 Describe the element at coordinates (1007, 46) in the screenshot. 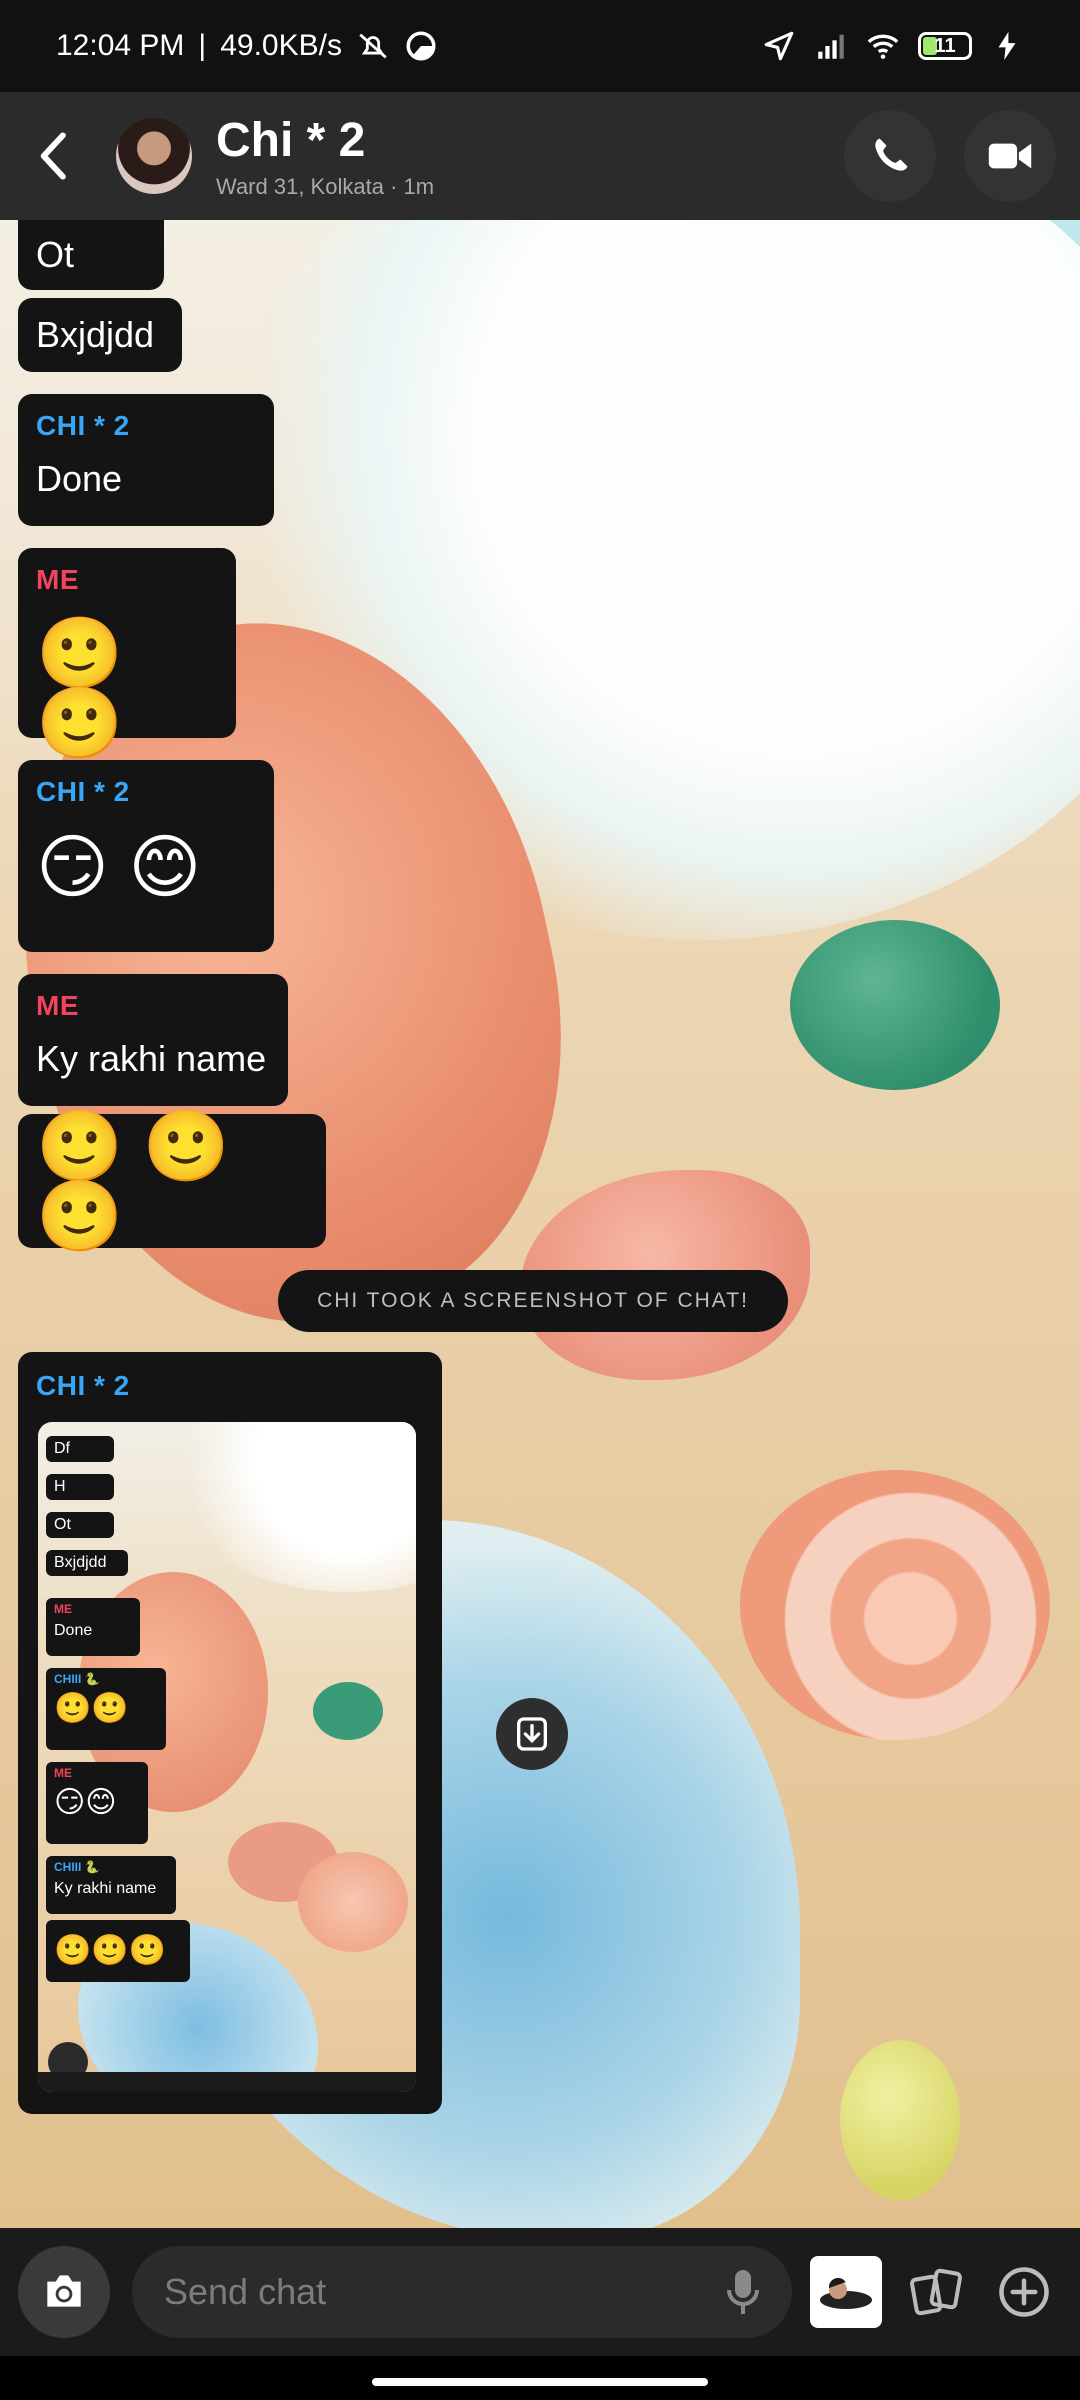

I see `charging-icon` at that location.